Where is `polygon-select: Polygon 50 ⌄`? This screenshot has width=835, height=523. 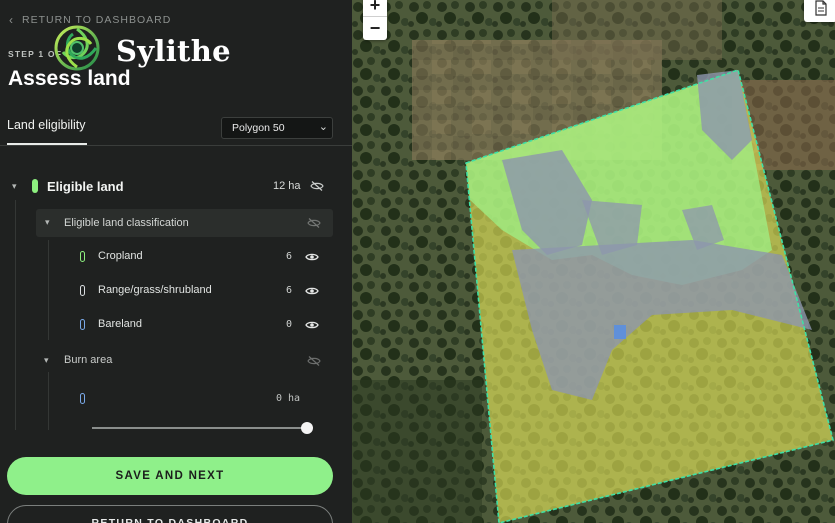
polygon-select: Polygon 50 ⌄ is located at coordinates (277, 128).